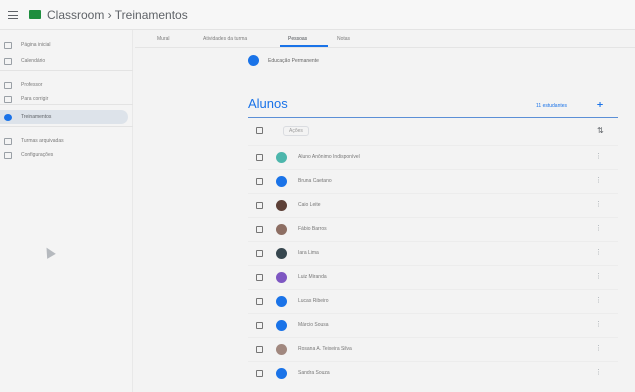 This screenshot has width=635, height=392. I want to click on review-icon, so click(8, 99).